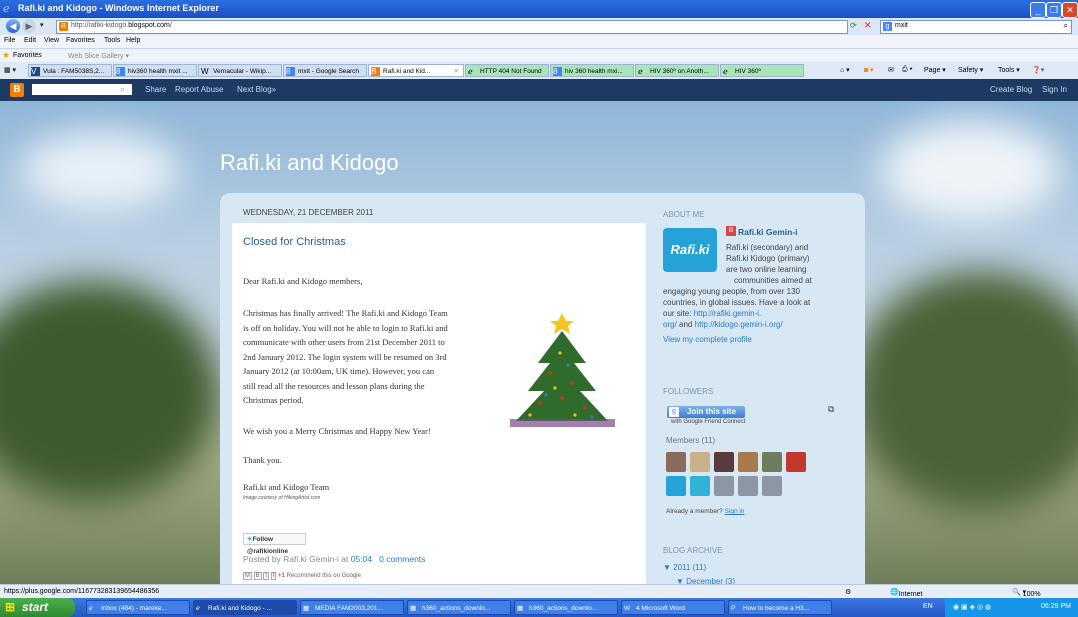  I want to click on archive-2011: ▼ 2011 (11), so click(684, 568).